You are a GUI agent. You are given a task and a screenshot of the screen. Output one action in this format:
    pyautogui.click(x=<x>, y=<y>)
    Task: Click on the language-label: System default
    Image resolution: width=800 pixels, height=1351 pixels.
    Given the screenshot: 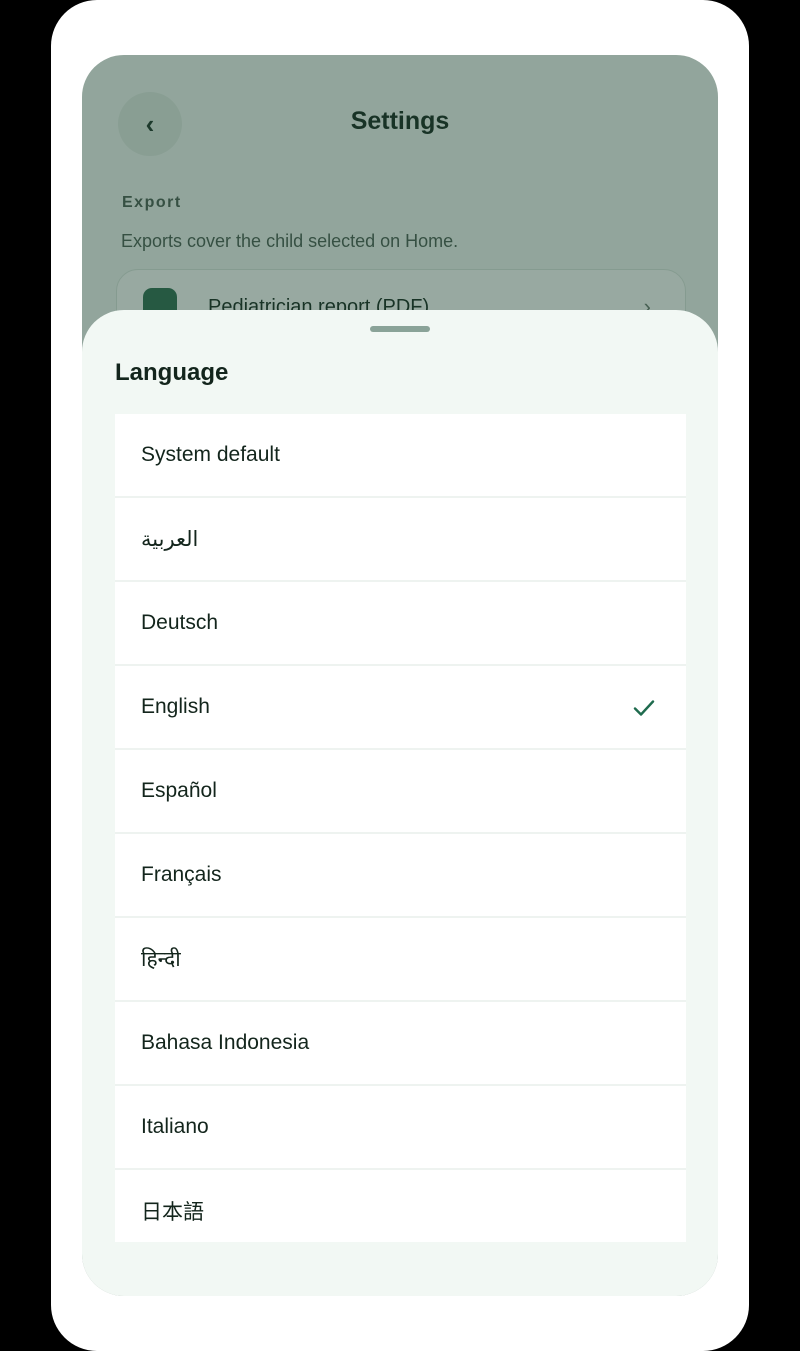 What is the action you would take?
    pyautogui.click(x=210, y=454)
    